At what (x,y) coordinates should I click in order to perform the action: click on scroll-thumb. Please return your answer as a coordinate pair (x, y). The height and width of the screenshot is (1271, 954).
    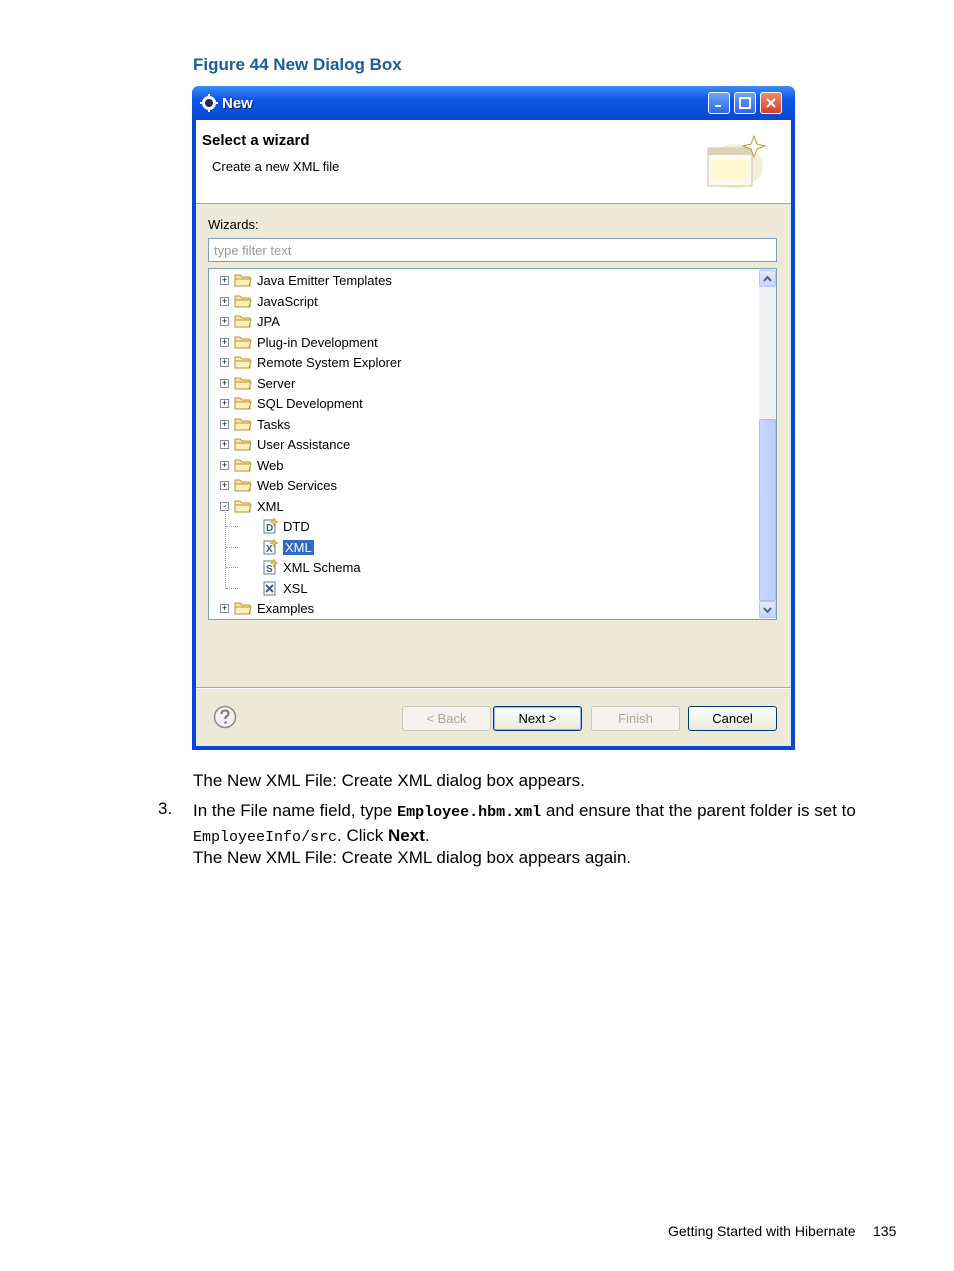
    Looking at the image, I should click on (767, 510).